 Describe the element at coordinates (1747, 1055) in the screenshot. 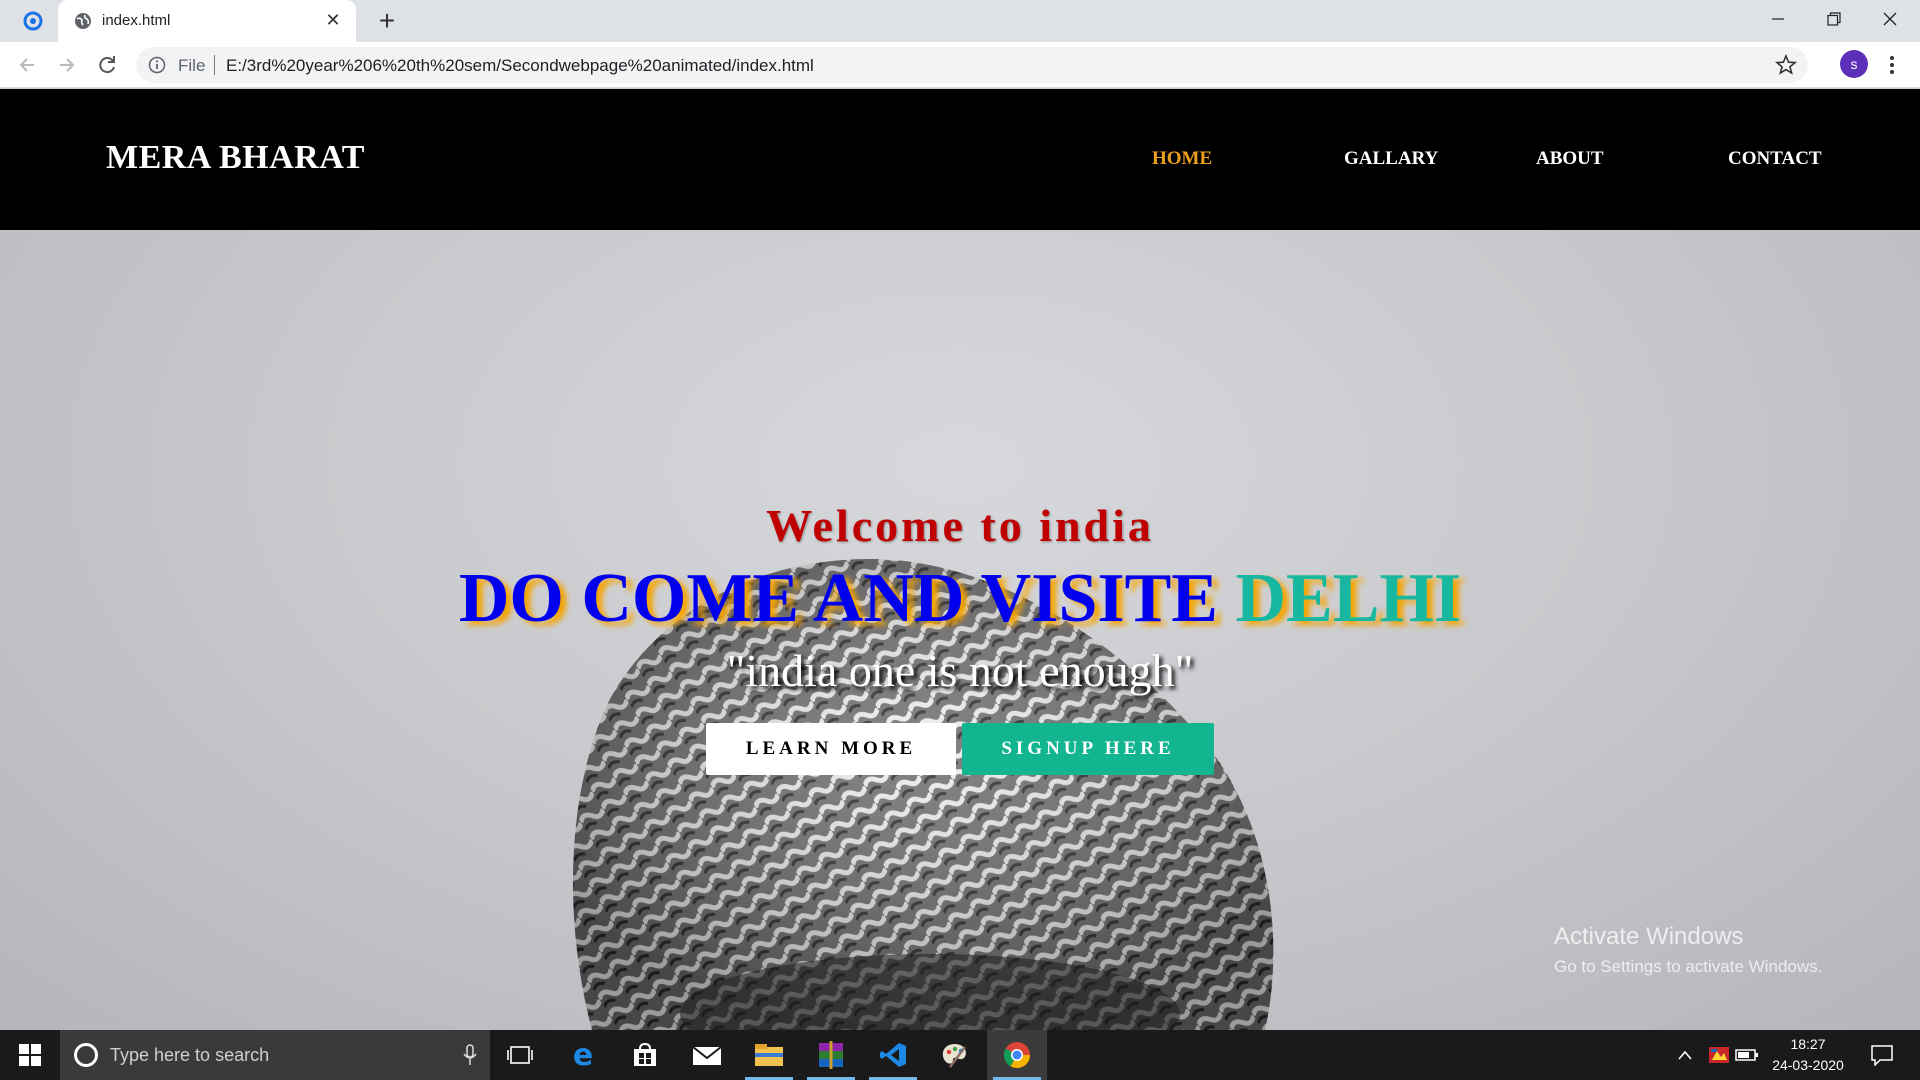

I see `battery-icon` at that location.